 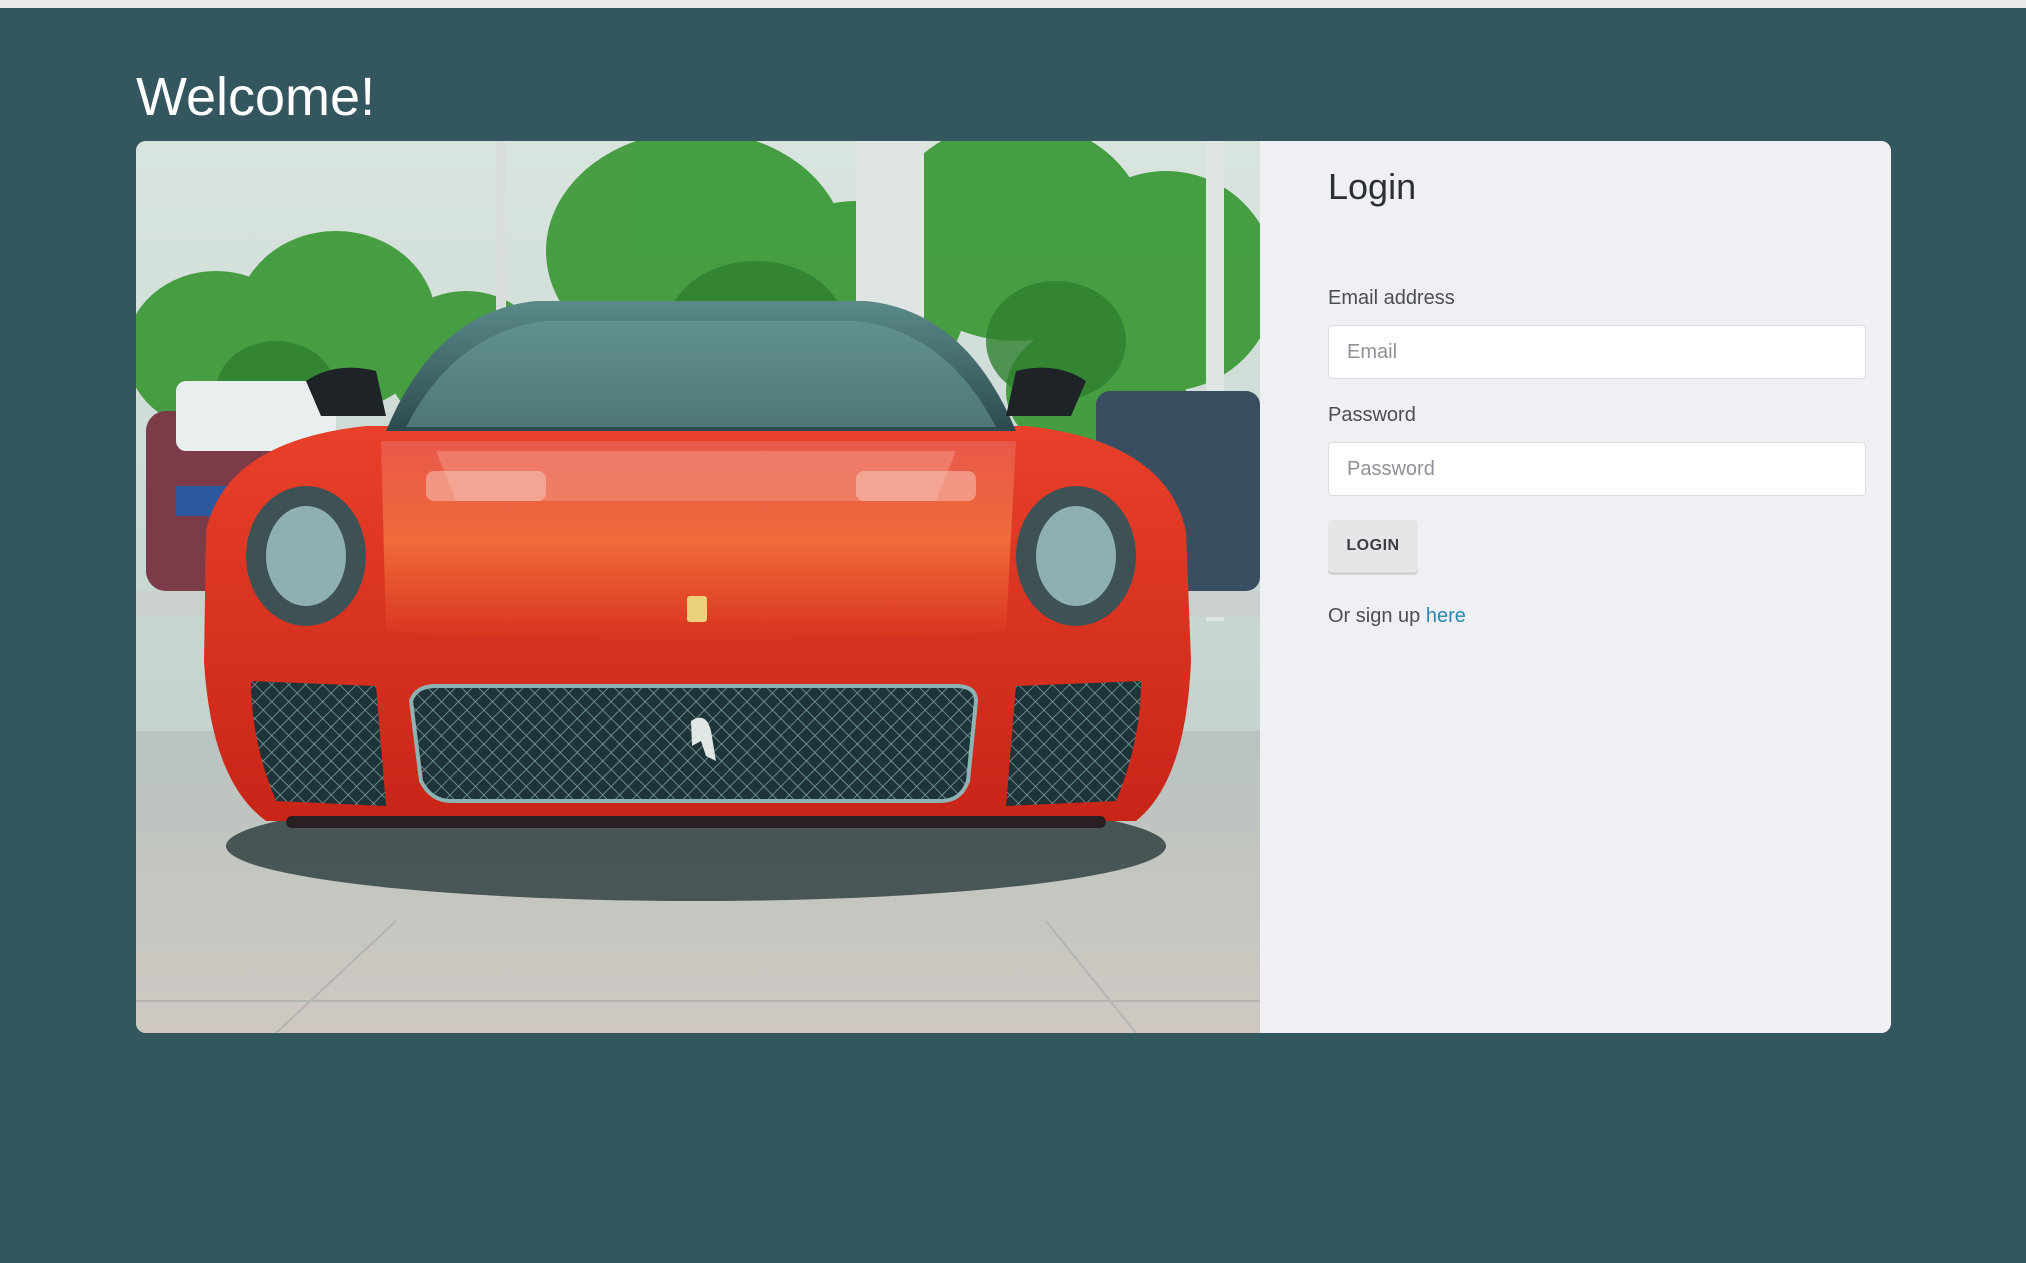 I want to click on password-label: Password, so click(x=1372, y=415).